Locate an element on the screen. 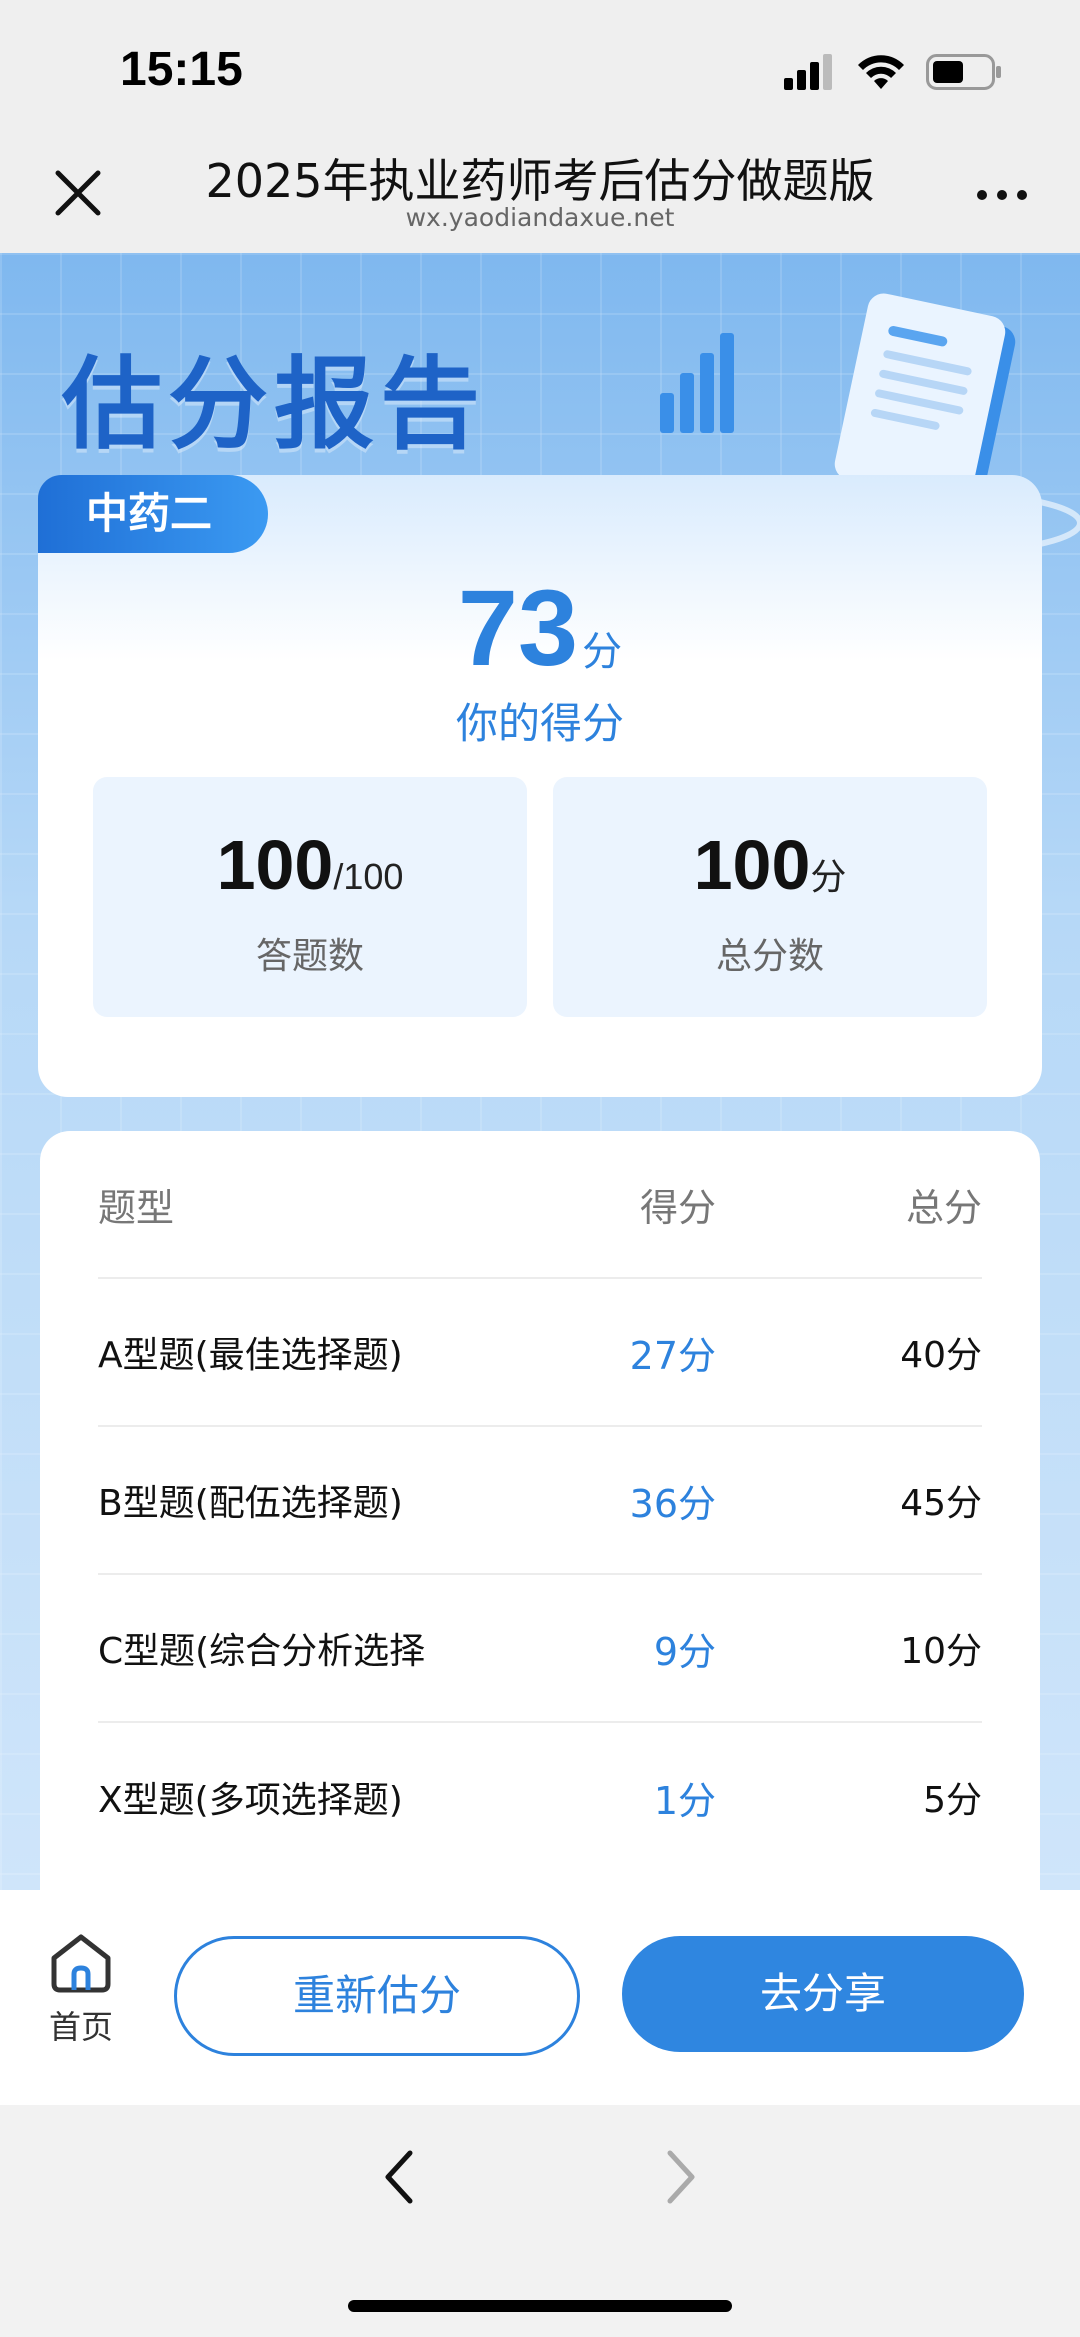  total-suffix: 分 is located at coordinates (828, 876).